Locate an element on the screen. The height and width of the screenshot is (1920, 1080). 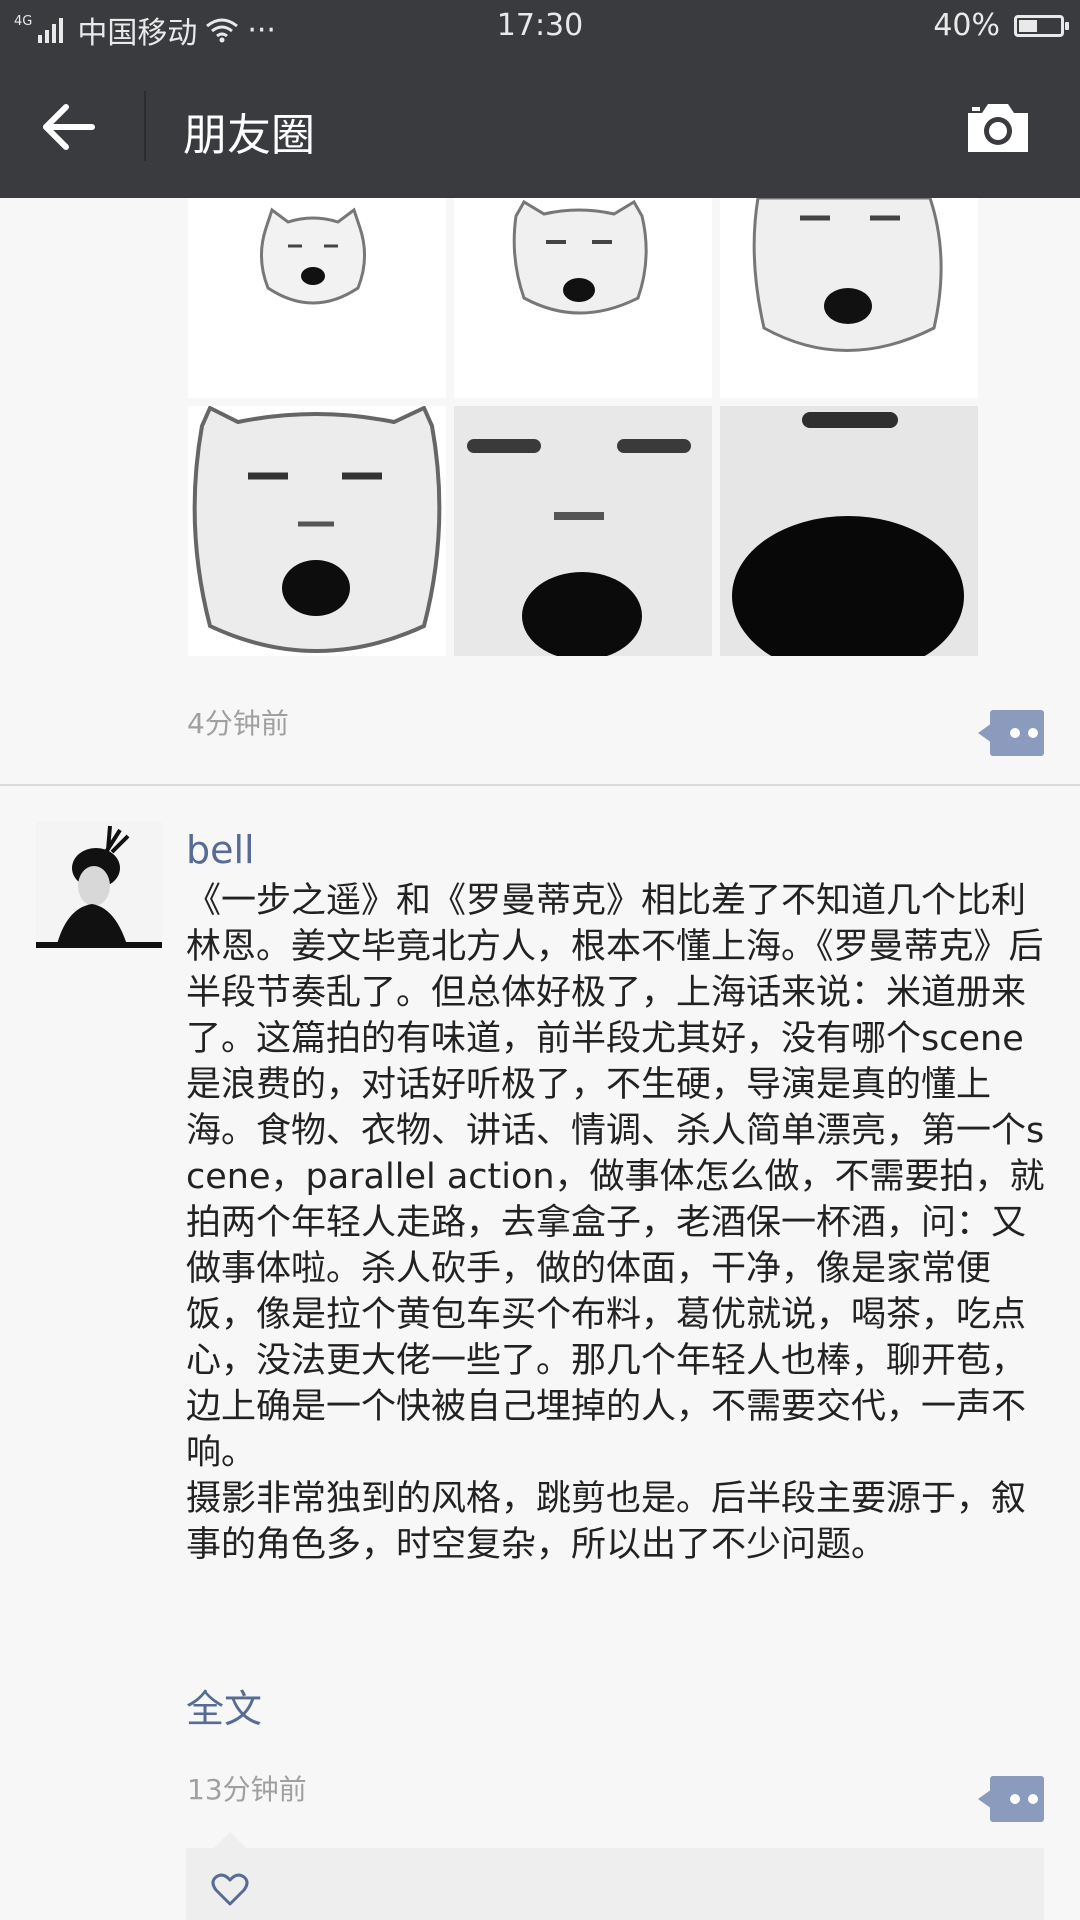
battery-percent: 40% is located at coordinates (966, 25).